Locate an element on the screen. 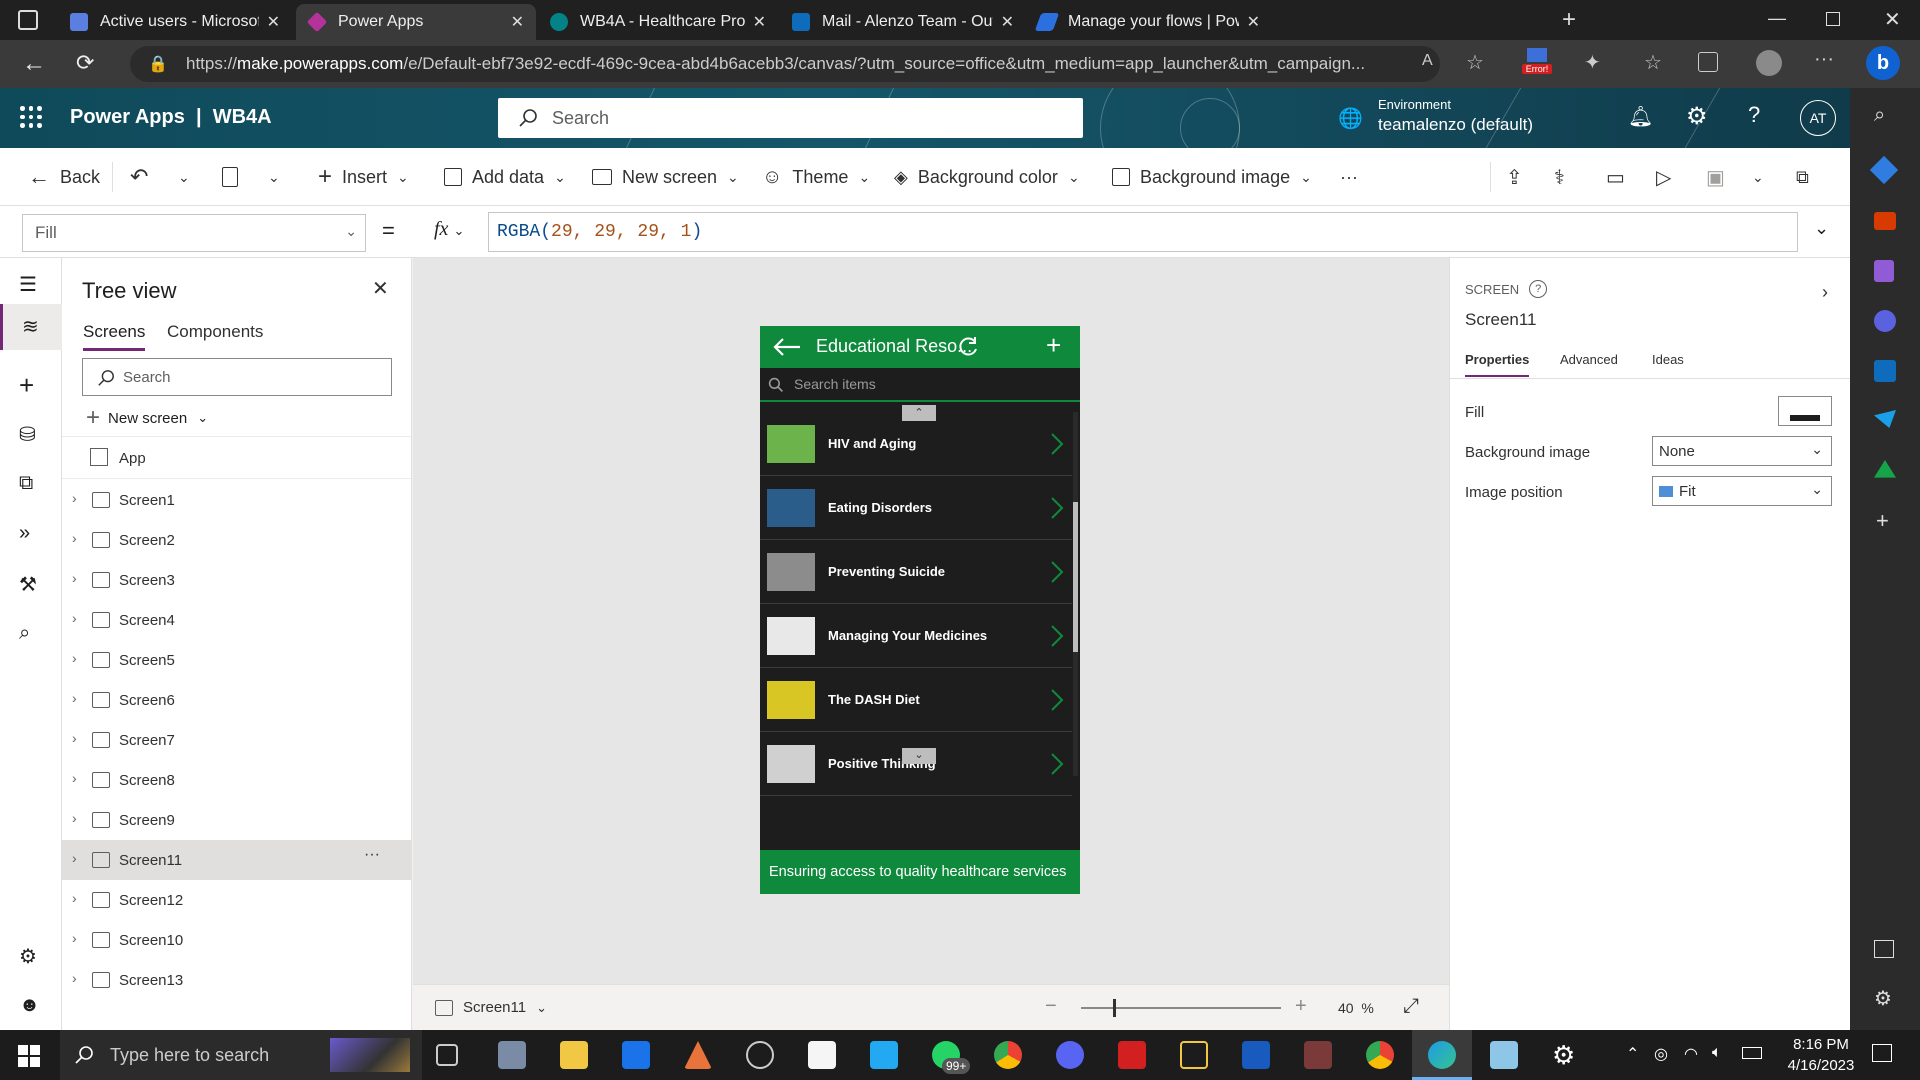 Image resolution: width=1920 pixels, height=1080 pixels. acrobat-icon is located at coordinates (1132, 1055).